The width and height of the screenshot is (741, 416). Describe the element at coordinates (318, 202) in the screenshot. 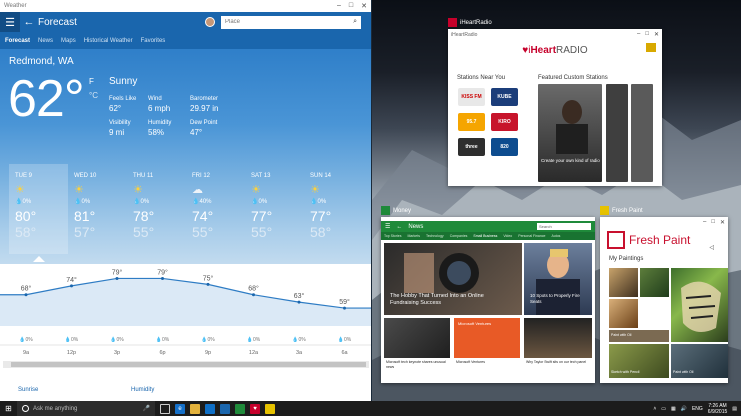

I see `precip-chance: 💧0%` at that location.